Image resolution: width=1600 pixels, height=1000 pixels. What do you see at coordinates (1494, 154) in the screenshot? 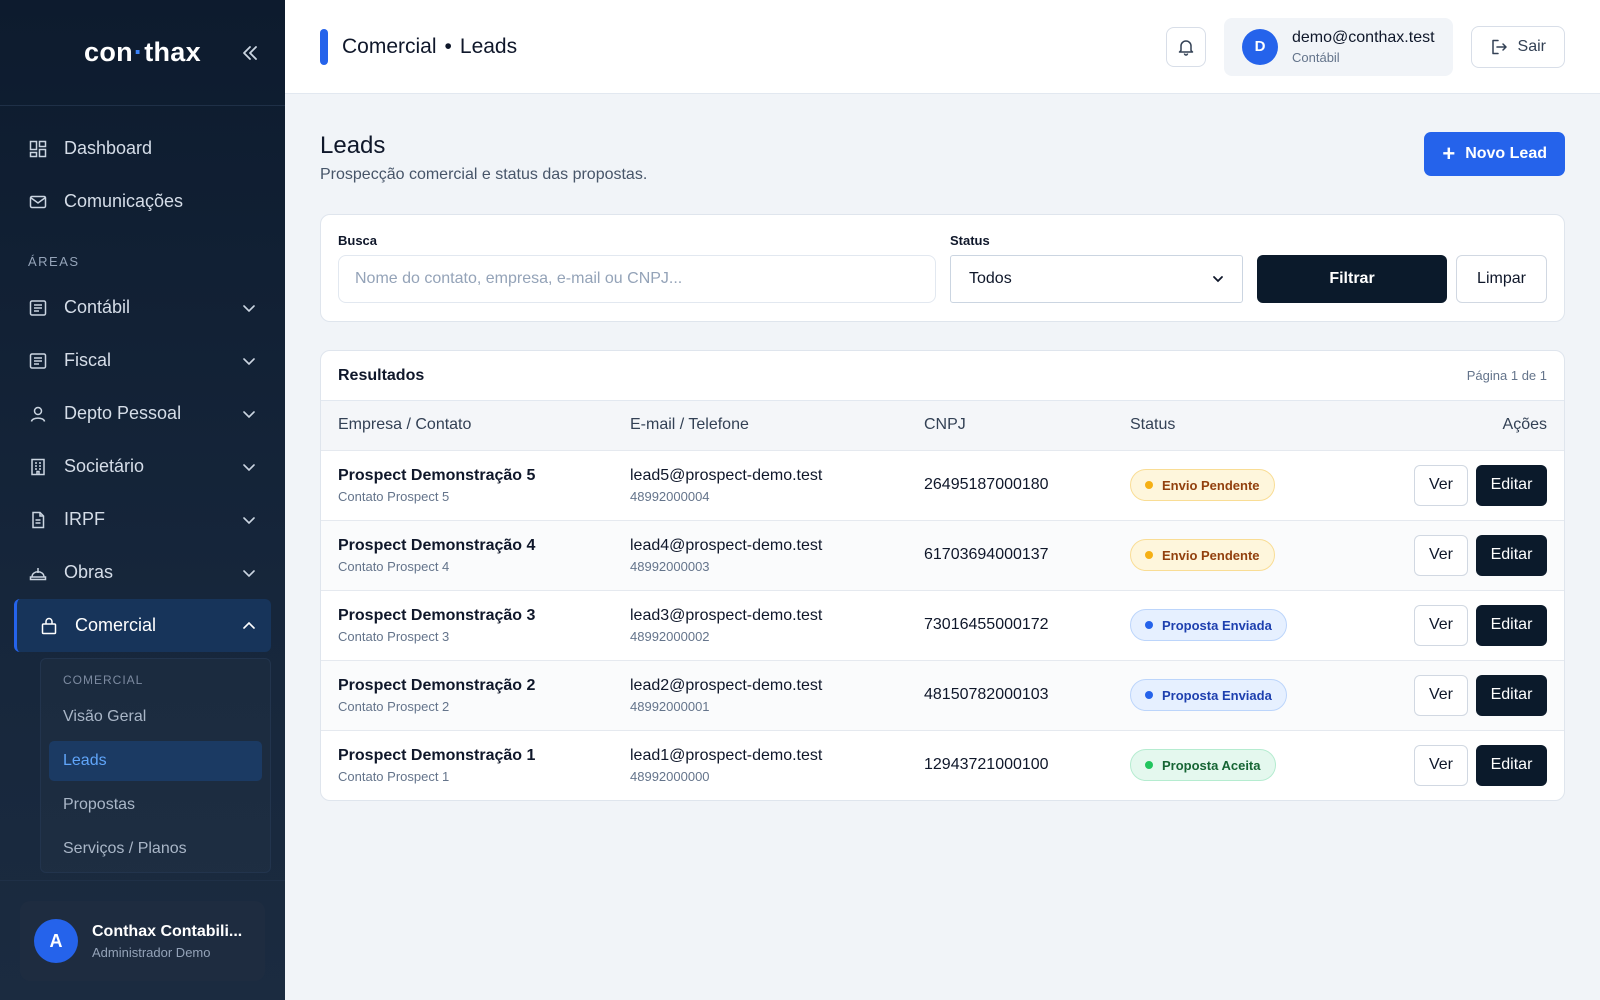
I see `new-lead-button: + Novo Lead` at bounding box center [1494, 154].